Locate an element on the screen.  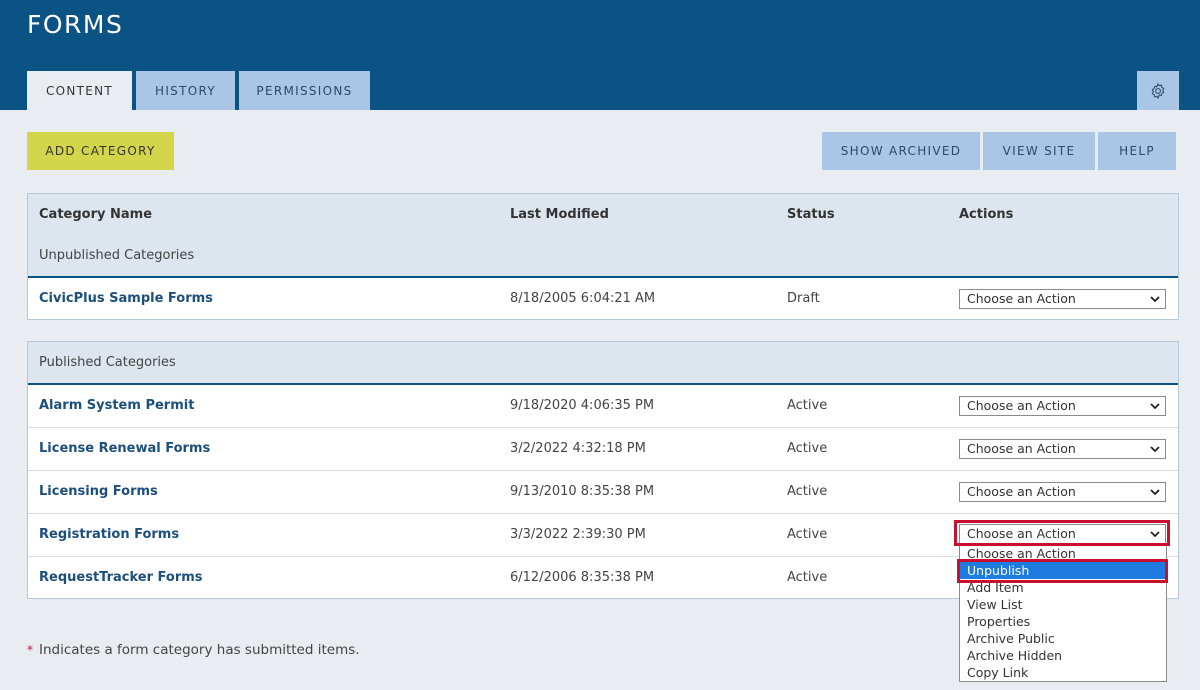
dropdown-option: View List is located at coordinates (1063, 604).